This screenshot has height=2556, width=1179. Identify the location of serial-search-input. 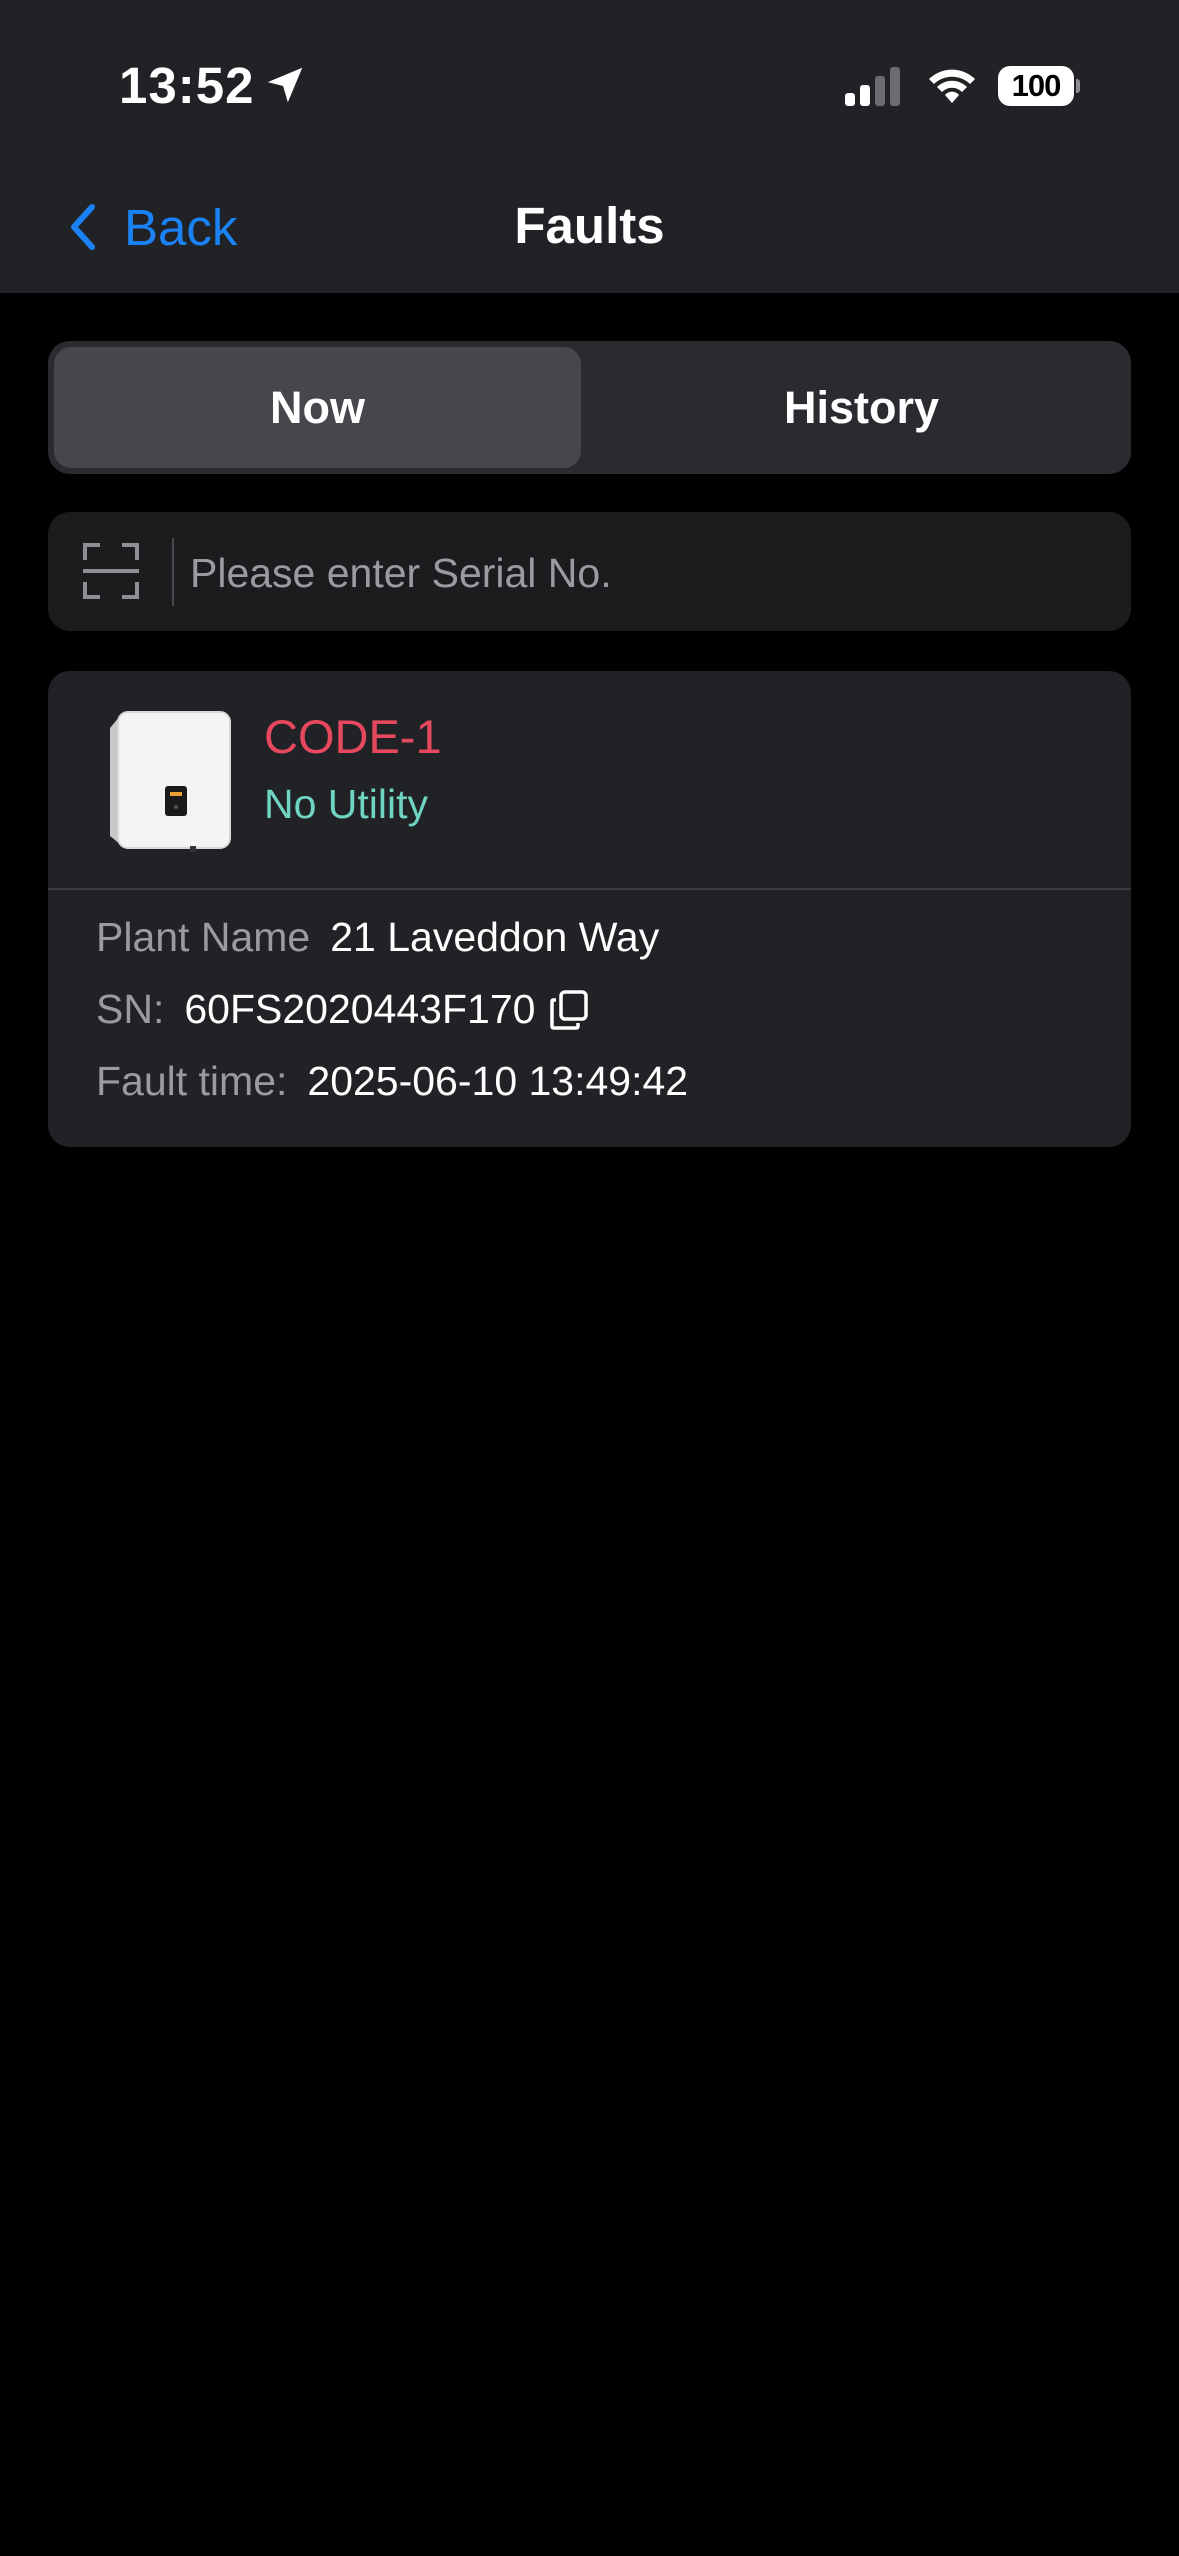
(640, 573).